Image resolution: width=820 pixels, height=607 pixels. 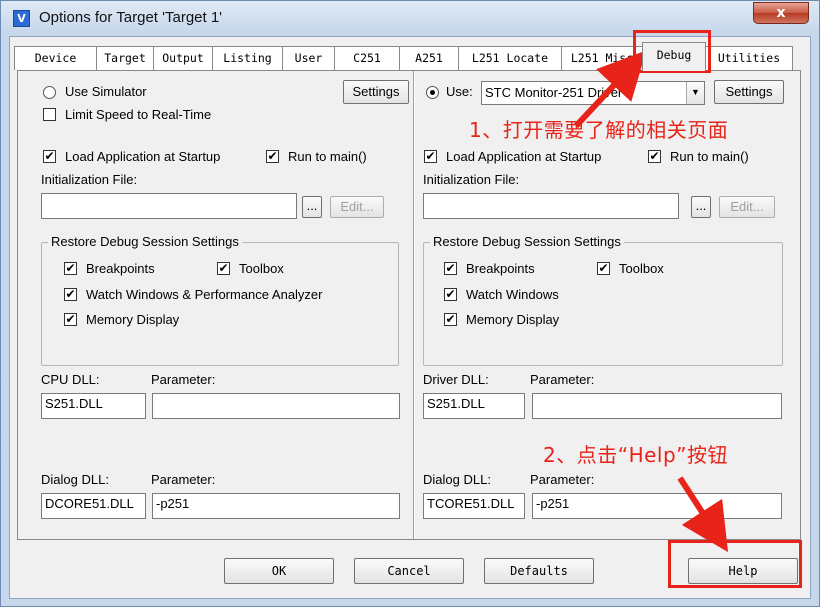 What do you see at coordinates (674, 56) in the screenshot?
I see `tab-debug: Debug` at bounding box center [674, 56].